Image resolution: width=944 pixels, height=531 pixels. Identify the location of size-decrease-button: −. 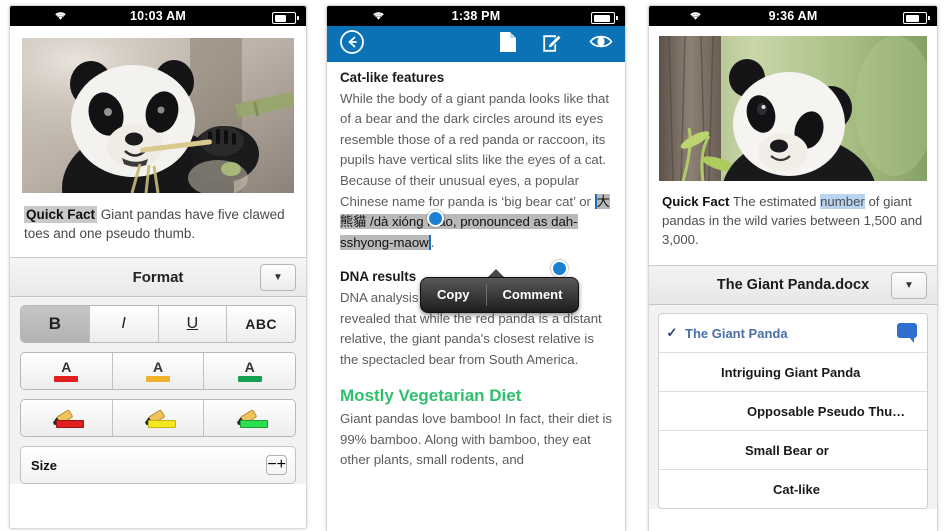
(271, 465).